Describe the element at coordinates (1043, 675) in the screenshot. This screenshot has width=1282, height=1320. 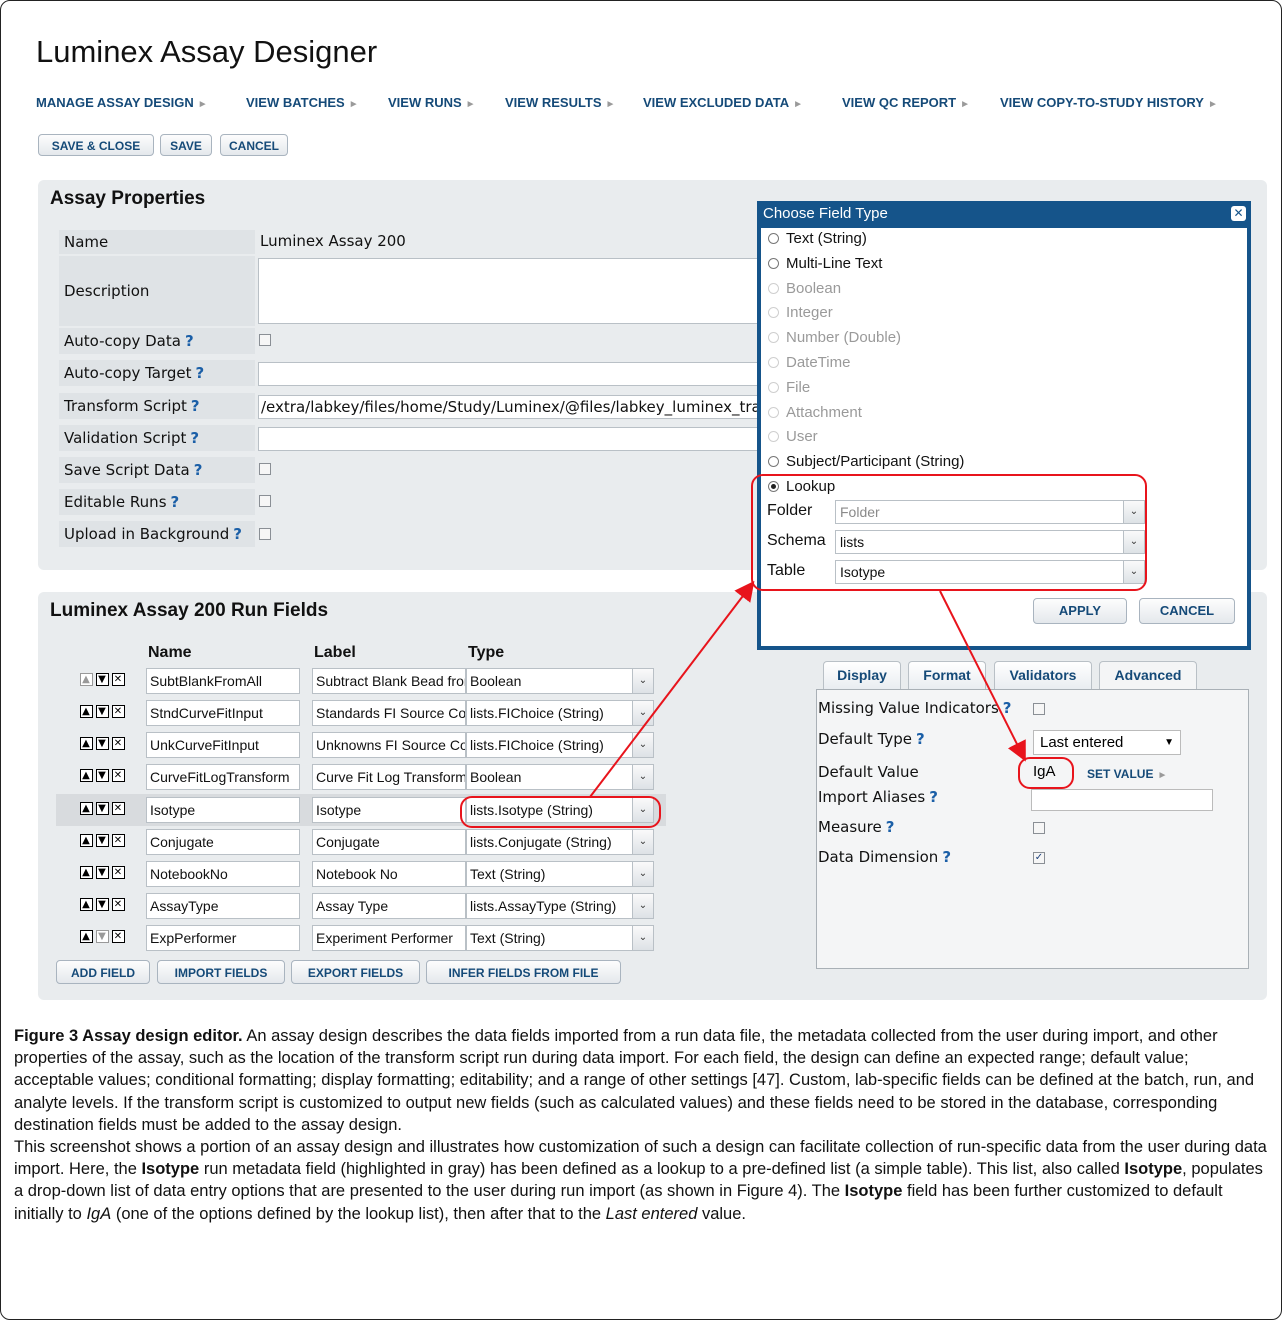
I see `tab-validators: Validators` at that location.